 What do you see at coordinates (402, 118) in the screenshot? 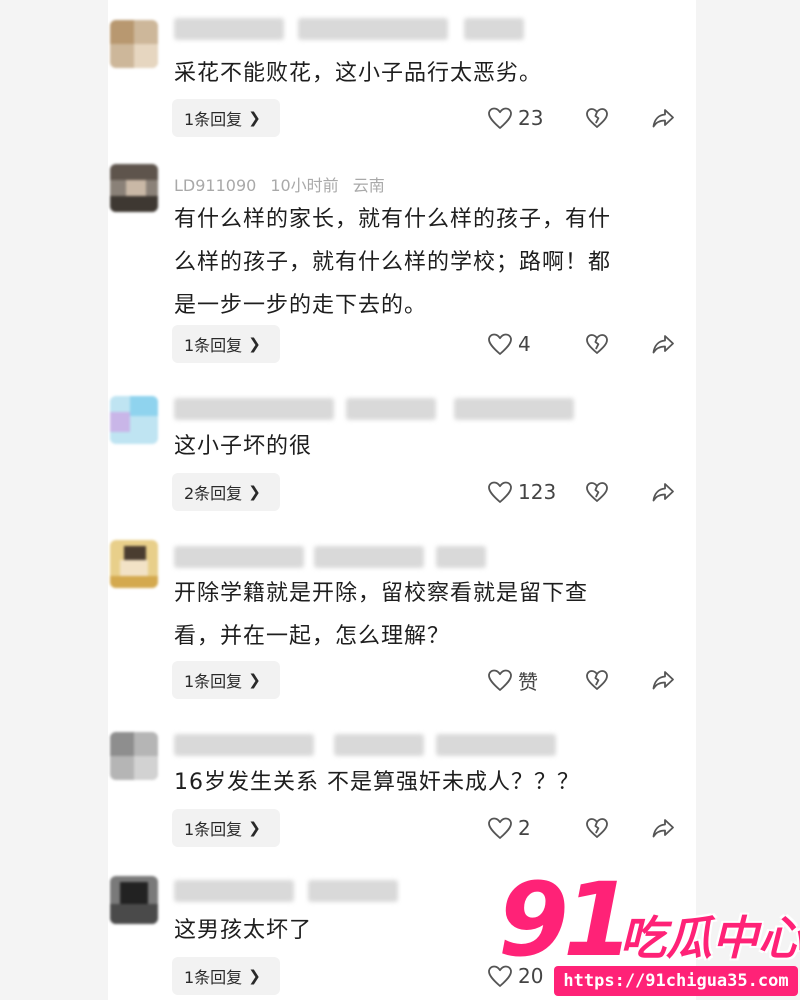
I see `comment-actions: 23` at bounding box center [402, 118].